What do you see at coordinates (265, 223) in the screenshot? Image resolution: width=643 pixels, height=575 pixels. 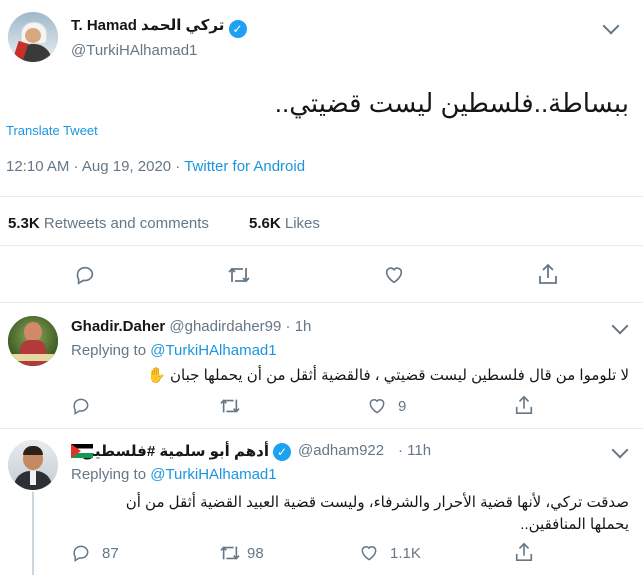 I see `likes-count: 5.6K` at bounding box center [265, 223].